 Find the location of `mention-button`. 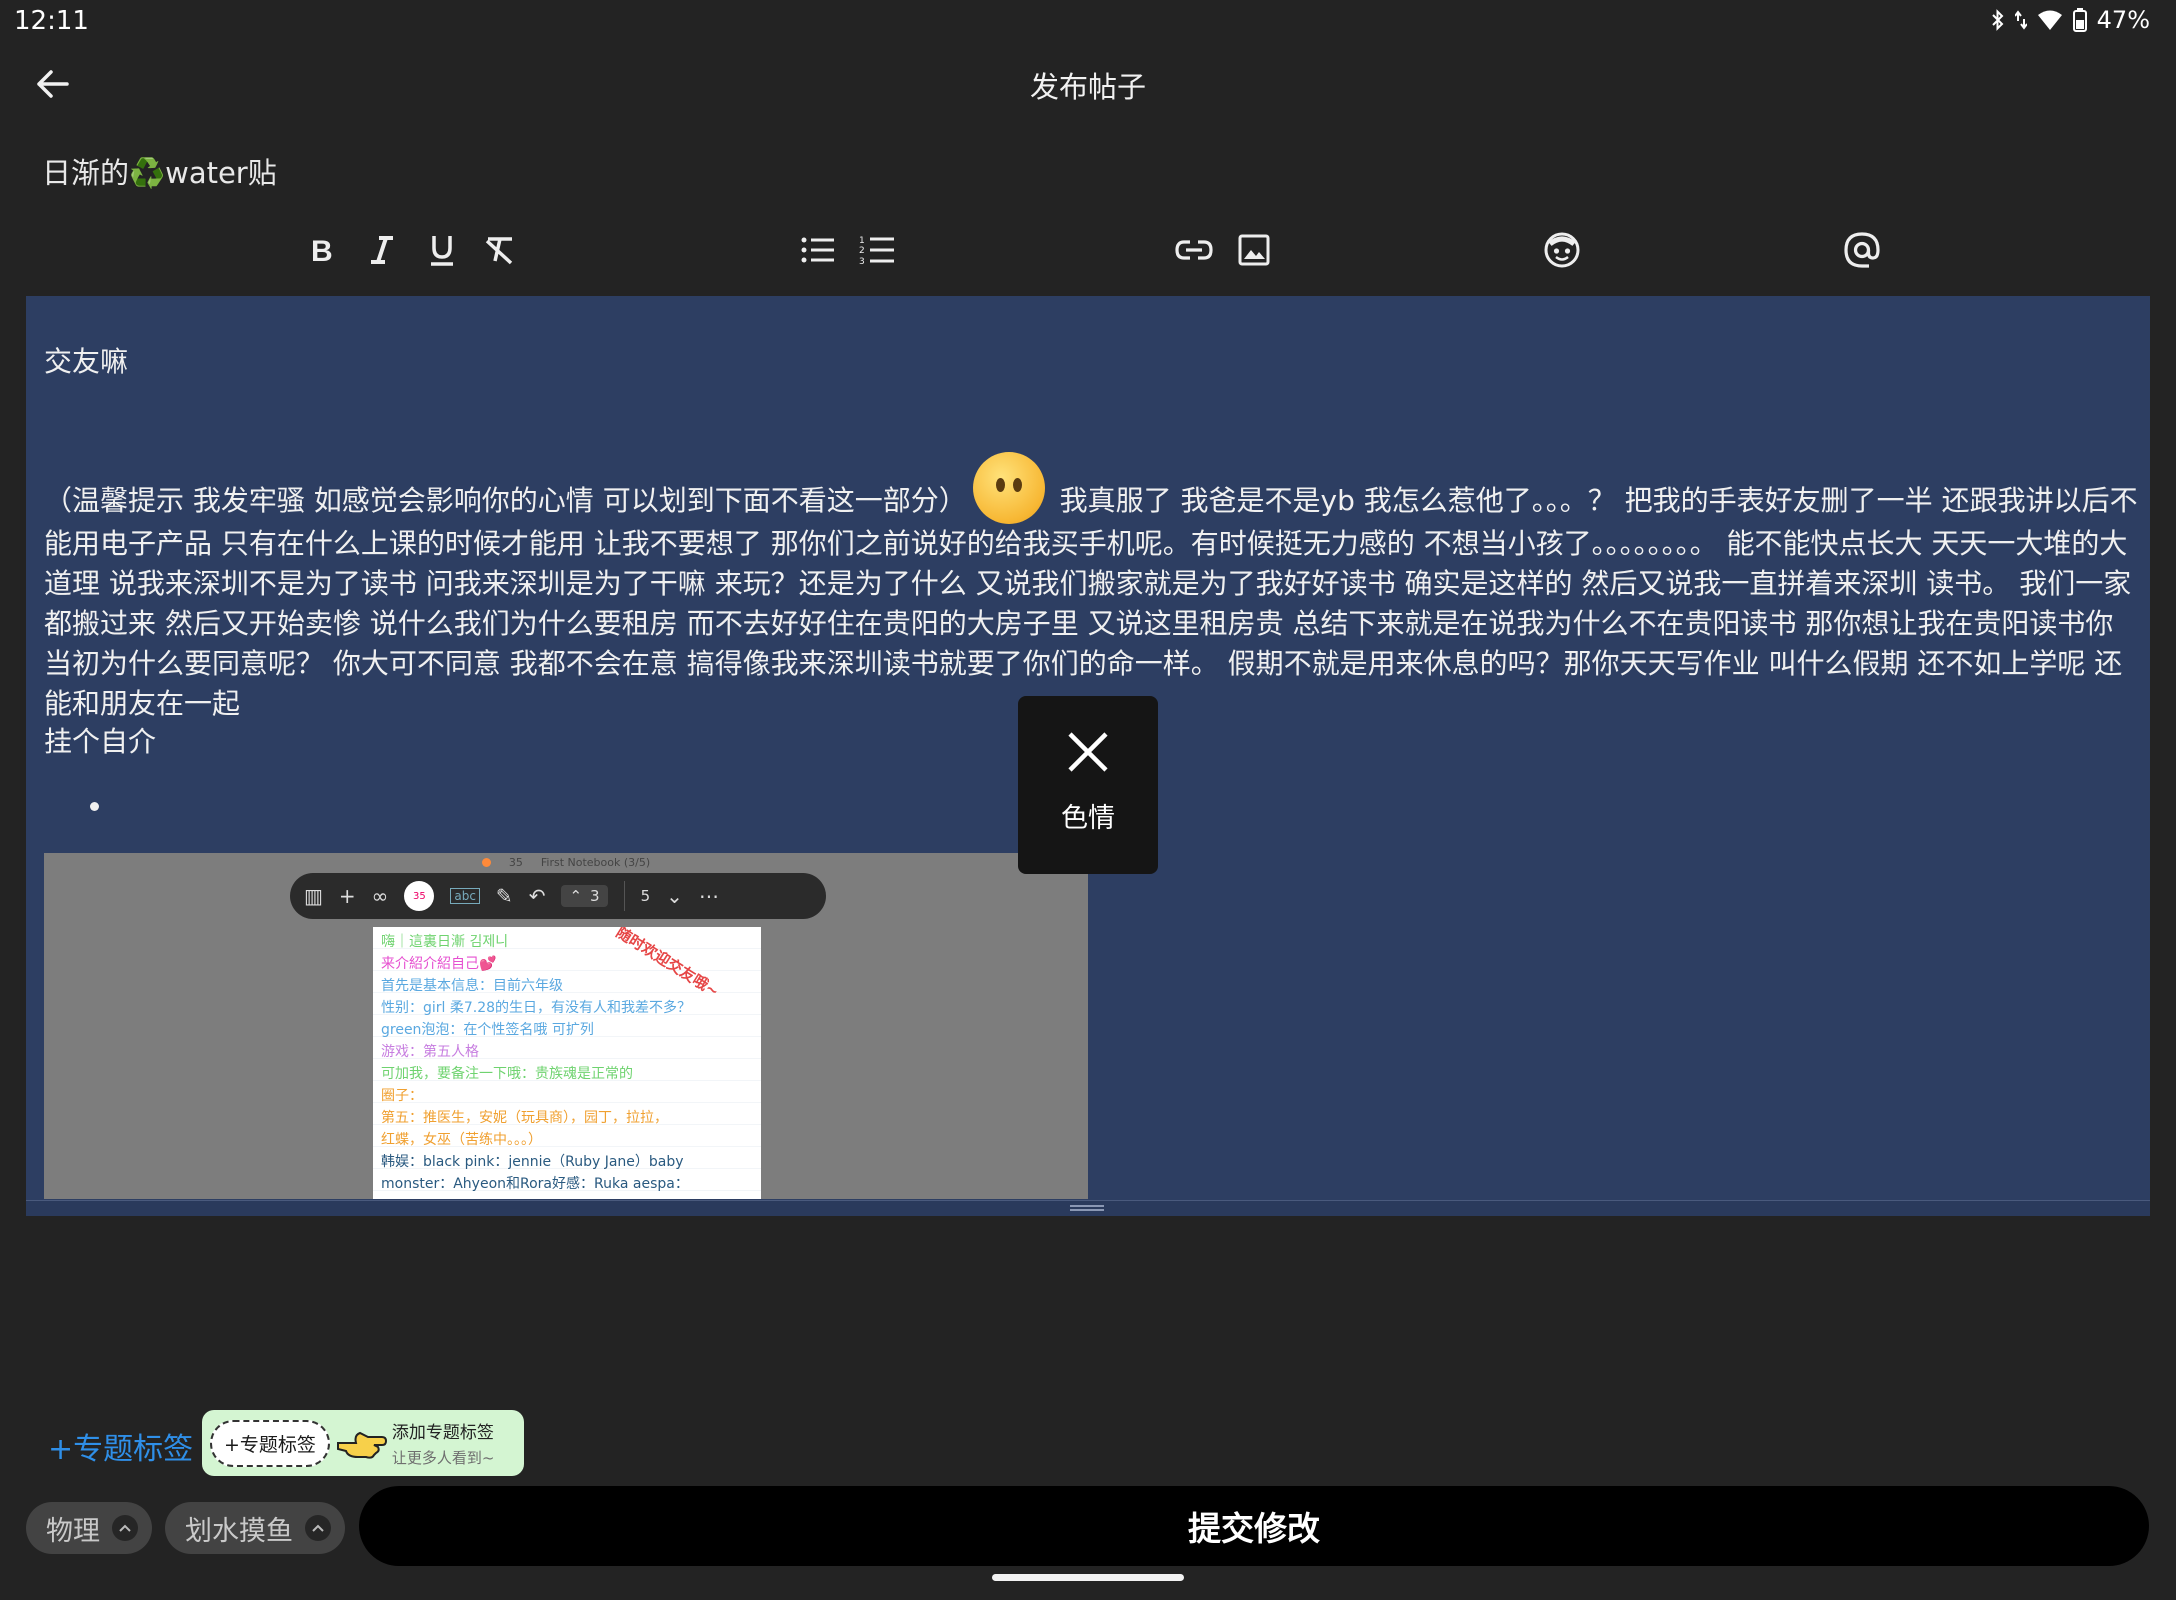

mention-button is located at coordinates (1862, 250).